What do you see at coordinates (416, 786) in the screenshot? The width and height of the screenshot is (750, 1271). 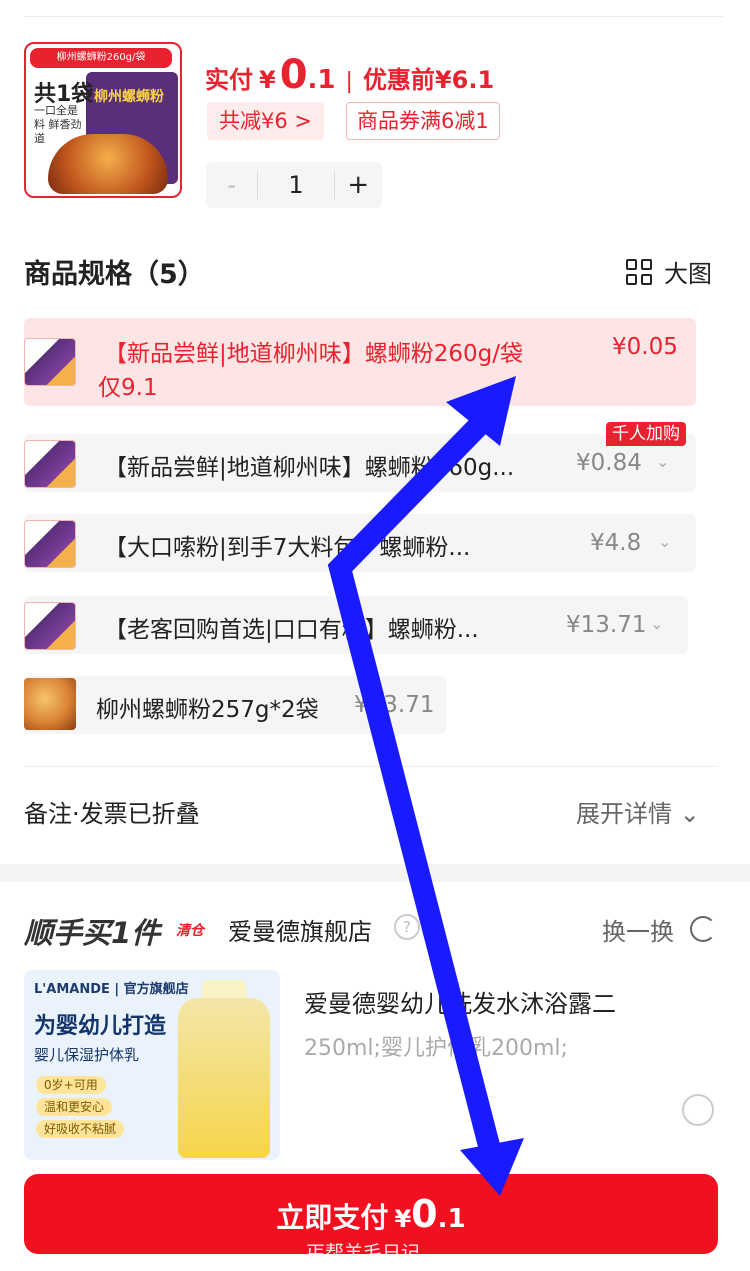 I see `arrow-shaft` at bounding box center [416, 786].